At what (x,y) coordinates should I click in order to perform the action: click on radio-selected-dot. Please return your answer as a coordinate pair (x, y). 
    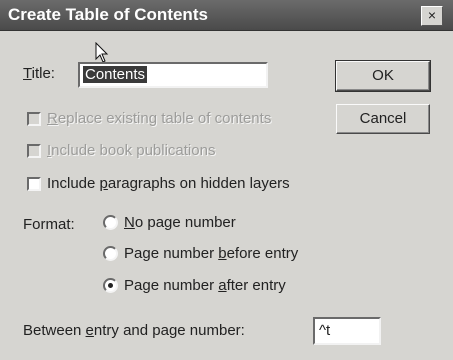
    Looking at the image, I should click on (110, 285).